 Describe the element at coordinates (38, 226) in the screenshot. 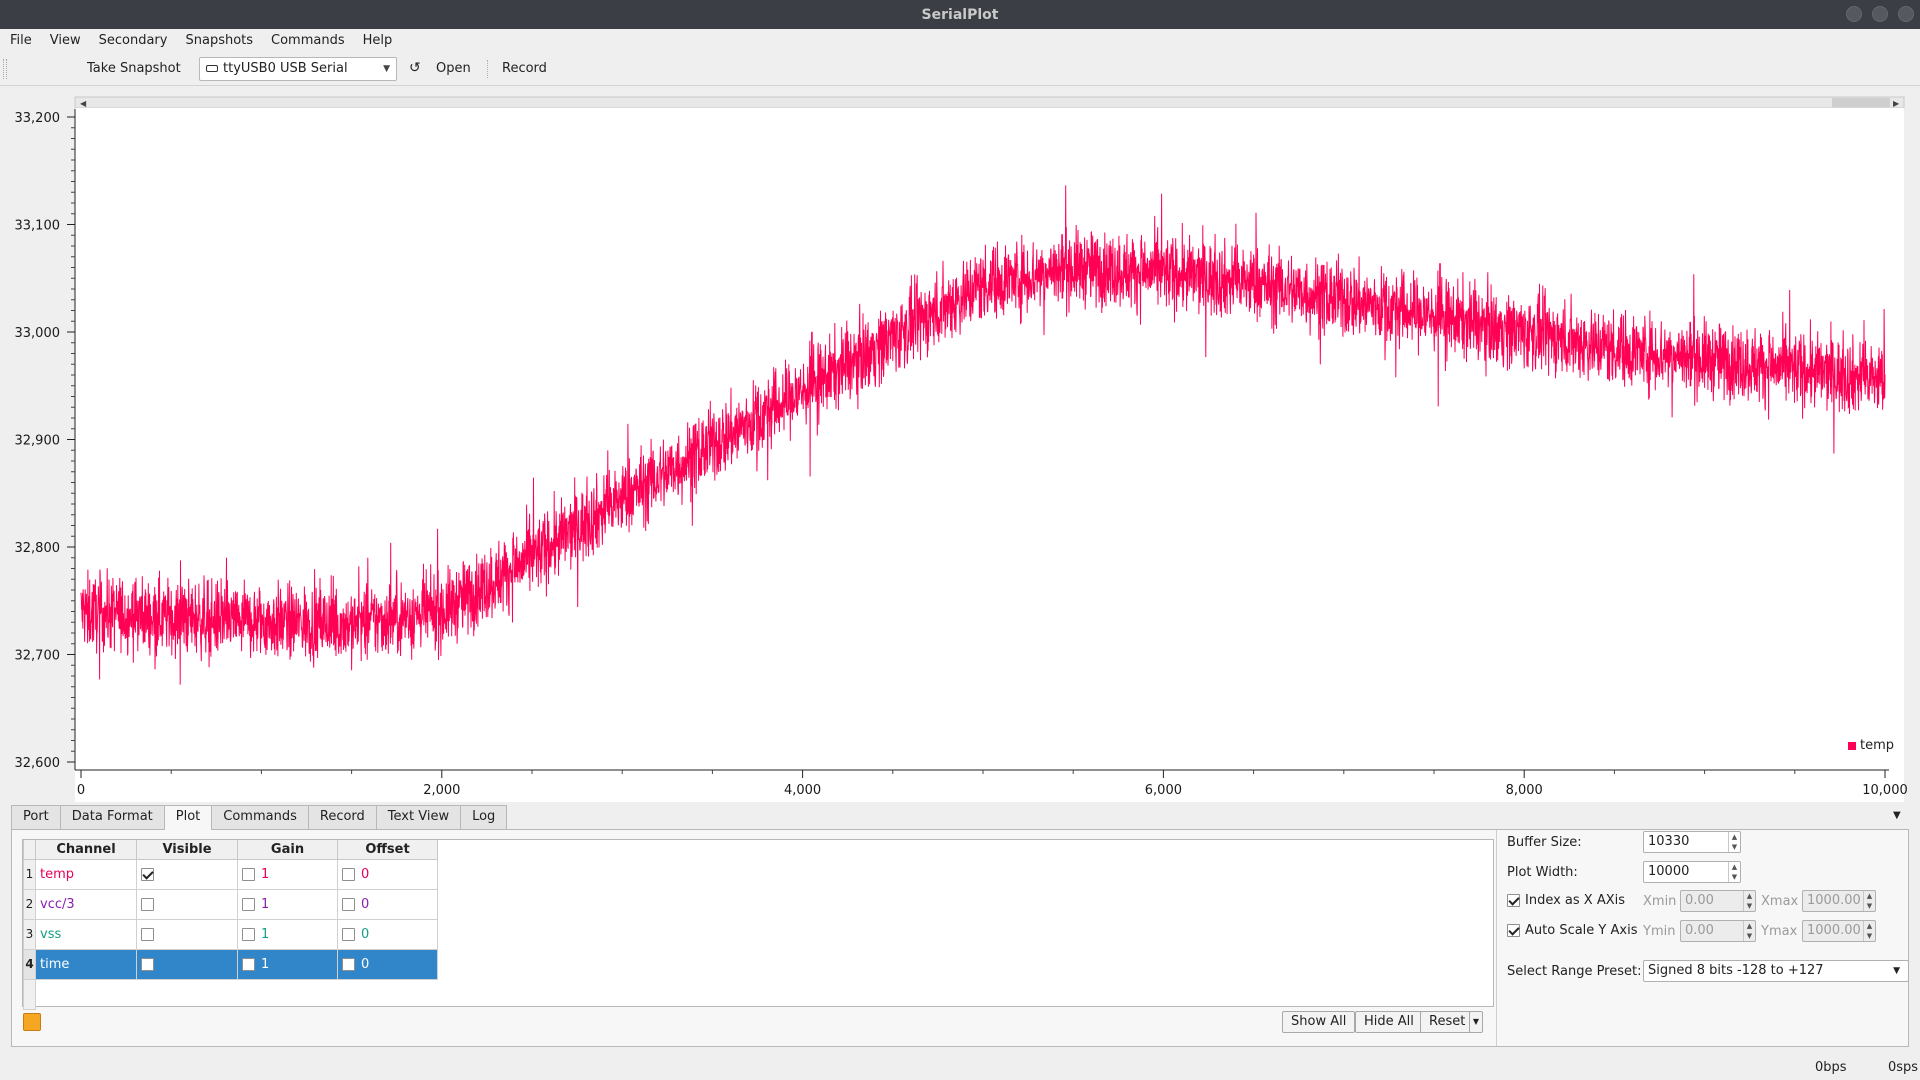

I see `y-tick-label: 33,100` at that location.